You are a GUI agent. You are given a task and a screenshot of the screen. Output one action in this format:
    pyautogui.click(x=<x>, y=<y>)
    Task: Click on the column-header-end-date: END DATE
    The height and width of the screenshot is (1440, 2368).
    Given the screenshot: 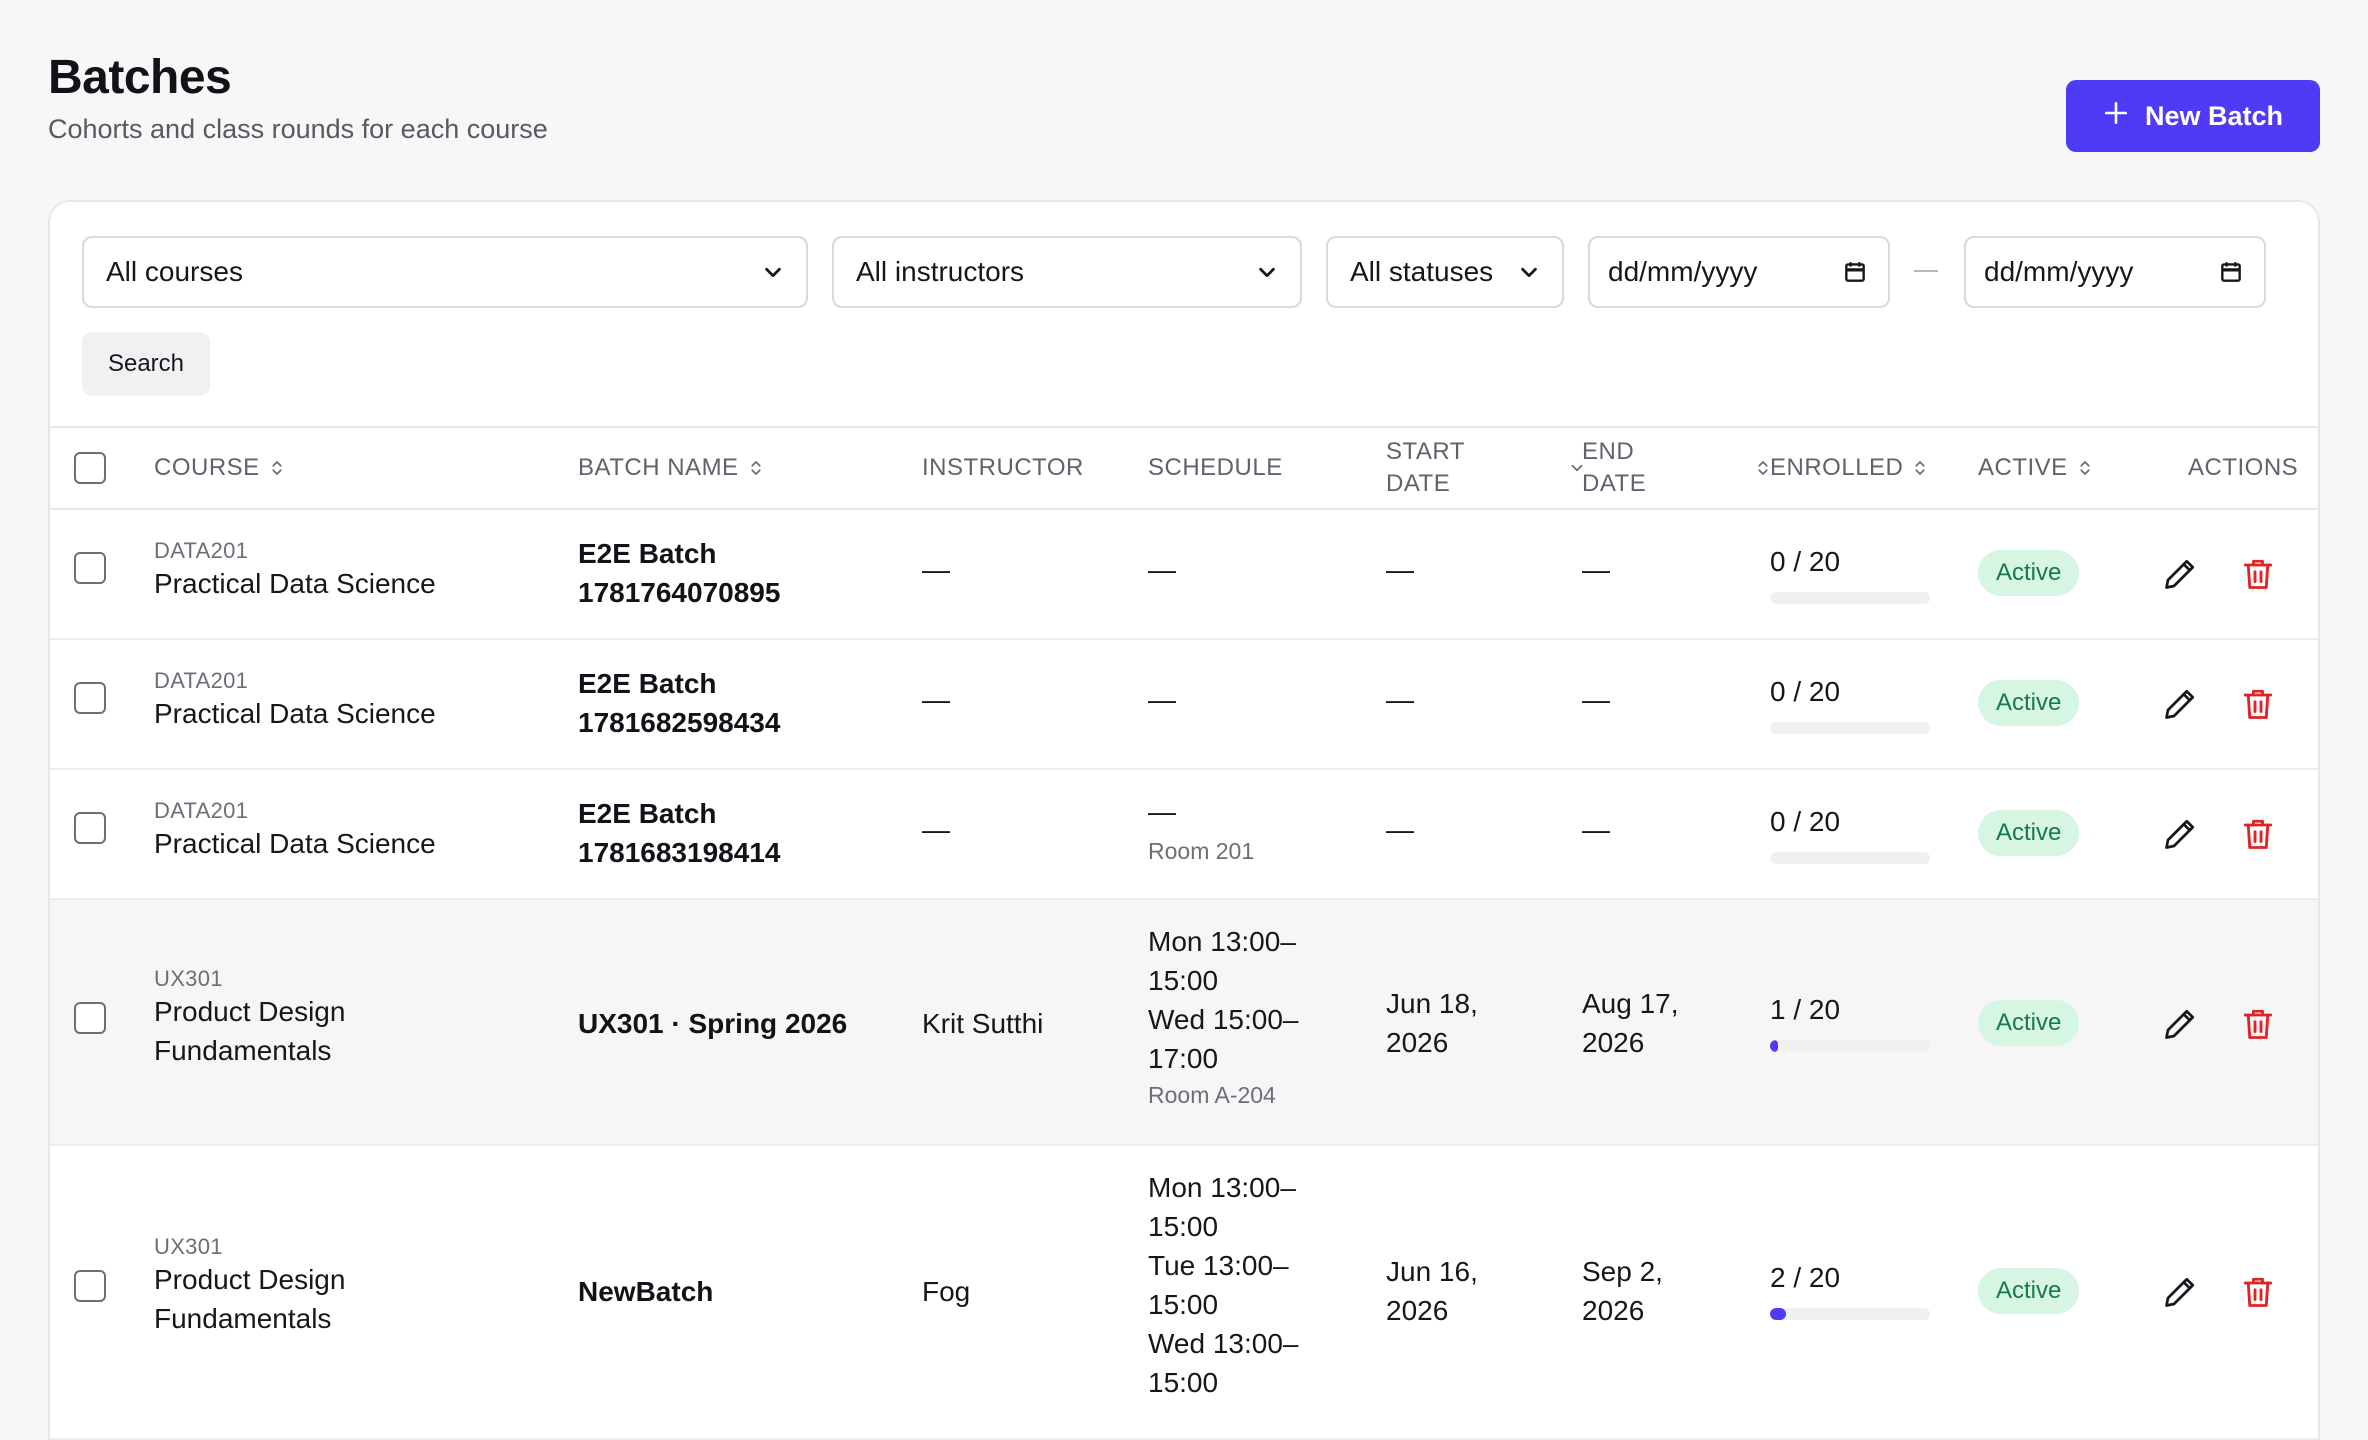 What is the action you would take?
    pyautogui.click(x=1677, y=468)
    